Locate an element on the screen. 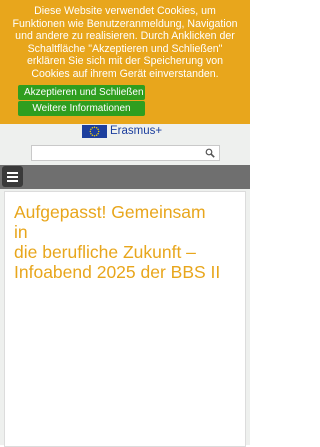 The image size is (320, 447). cookie-message-line: Diese Website verwendet Cookies, um is located at coordinates (125, 11).